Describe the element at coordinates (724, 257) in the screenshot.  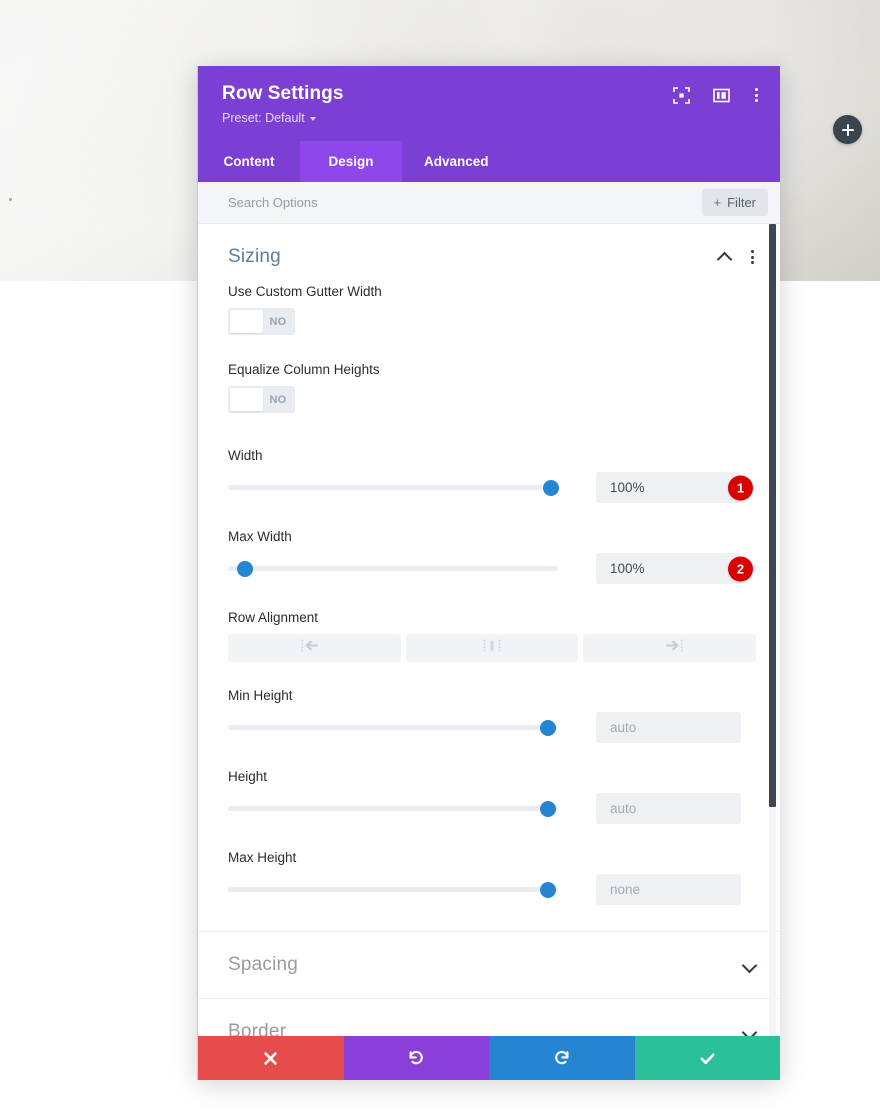
I see `chevron-up-icon` at that location.